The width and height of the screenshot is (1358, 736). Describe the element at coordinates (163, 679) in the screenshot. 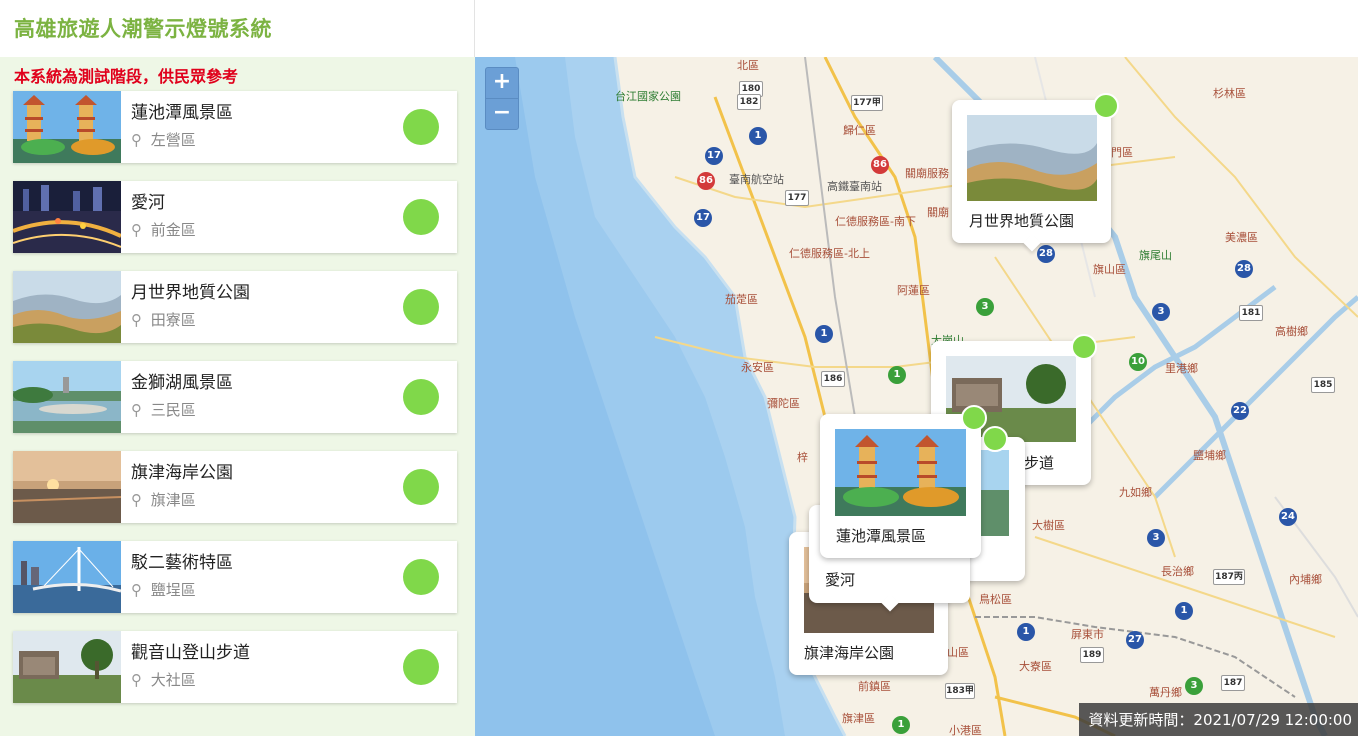

I see `spot-district: ⚲ 大社區` at that location.